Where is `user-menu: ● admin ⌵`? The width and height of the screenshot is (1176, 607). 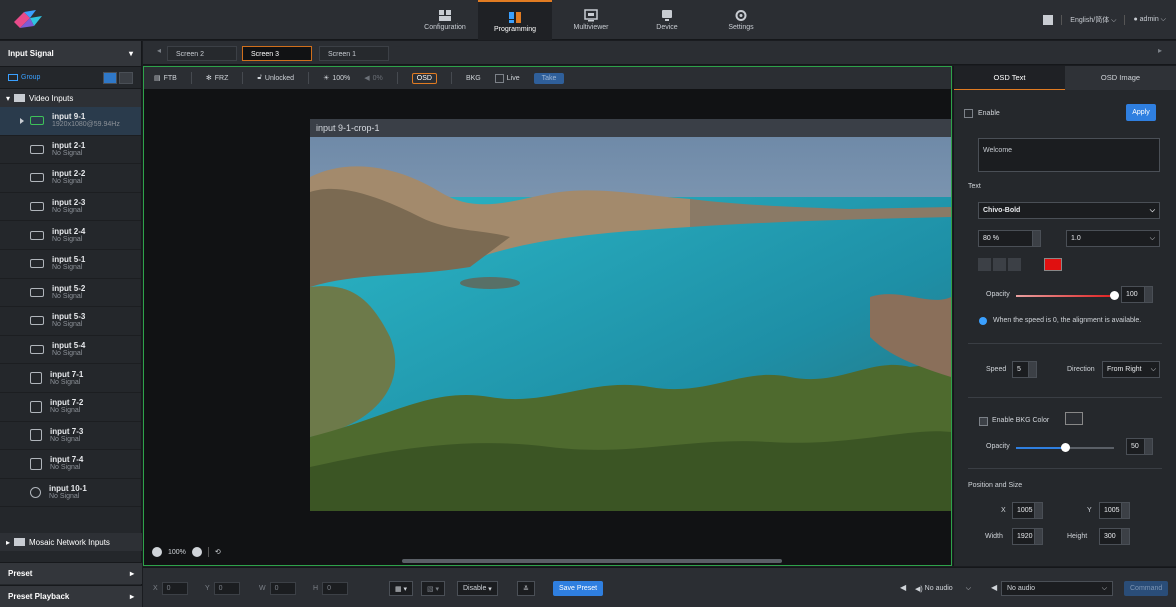
user-menu: ● admin ⌵ is located at coordinates (1149, 20).